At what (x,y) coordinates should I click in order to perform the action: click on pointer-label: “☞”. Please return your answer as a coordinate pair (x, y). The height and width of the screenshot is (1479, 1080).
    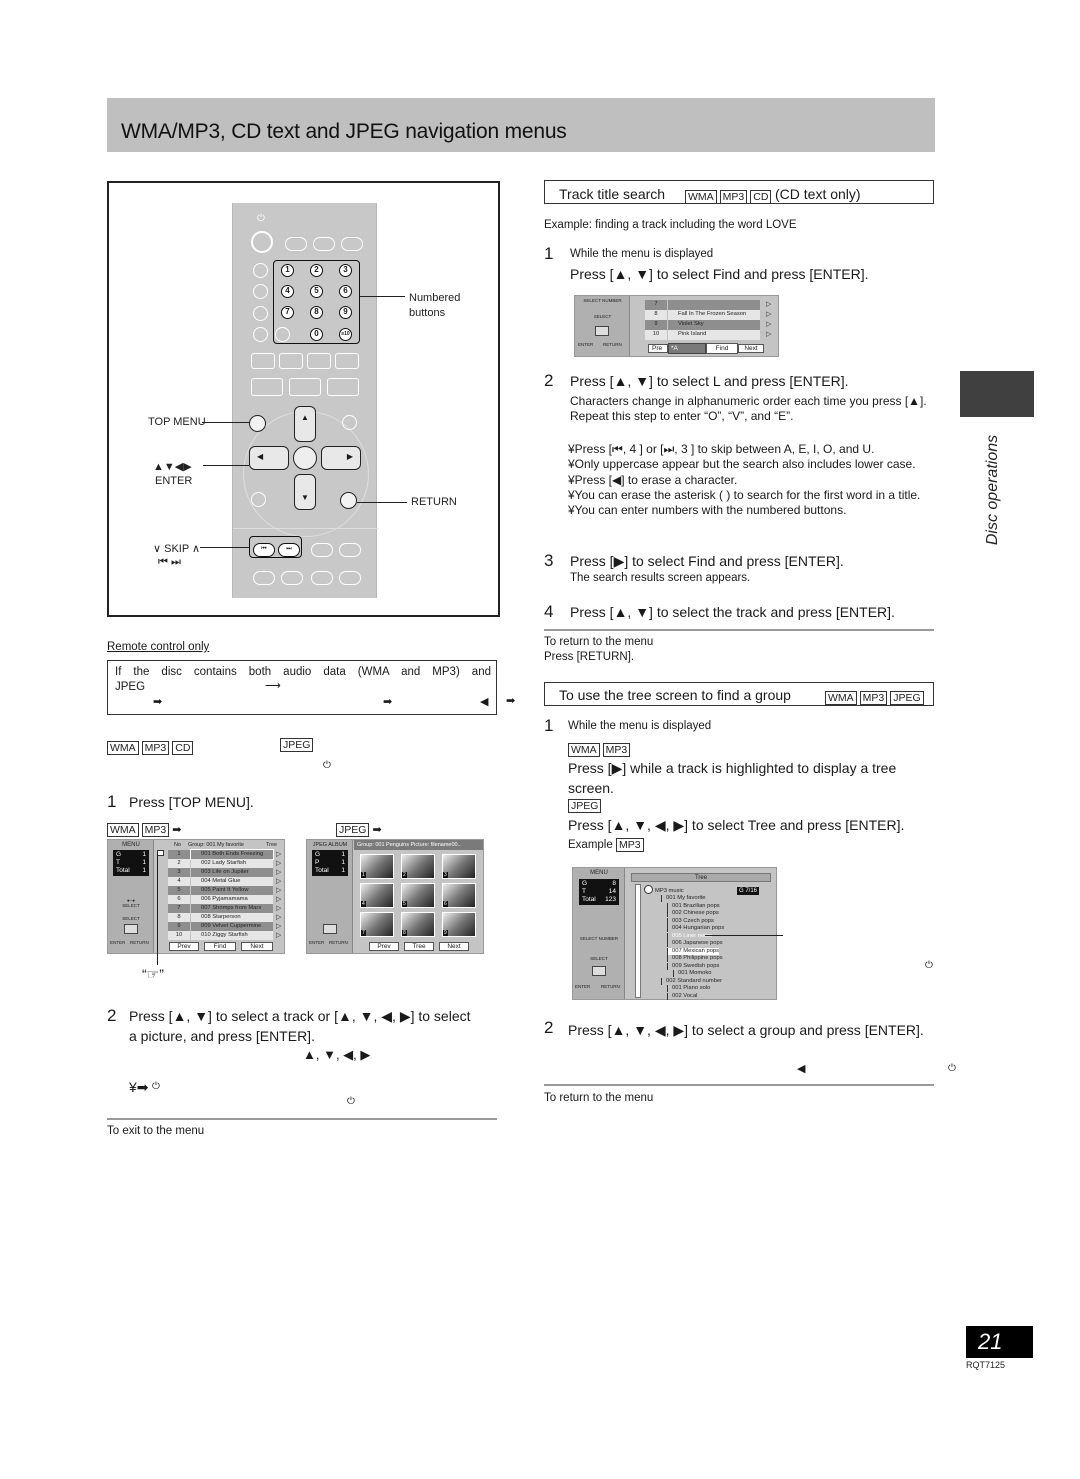
    Looking at the image, I should click on (153, 974).